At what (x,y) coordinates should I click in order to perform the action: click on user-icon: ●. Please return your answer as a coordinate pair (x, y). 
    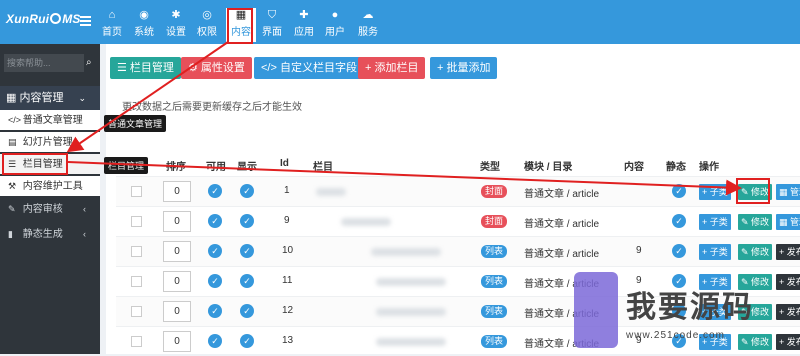
    Looking at the image, I should click on (335, 15).